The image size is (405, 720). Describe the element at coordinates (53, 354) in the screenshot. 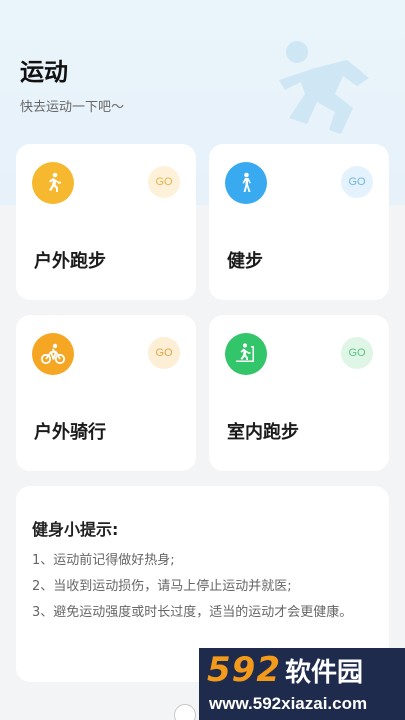

I see `cycling-icon` at that location.